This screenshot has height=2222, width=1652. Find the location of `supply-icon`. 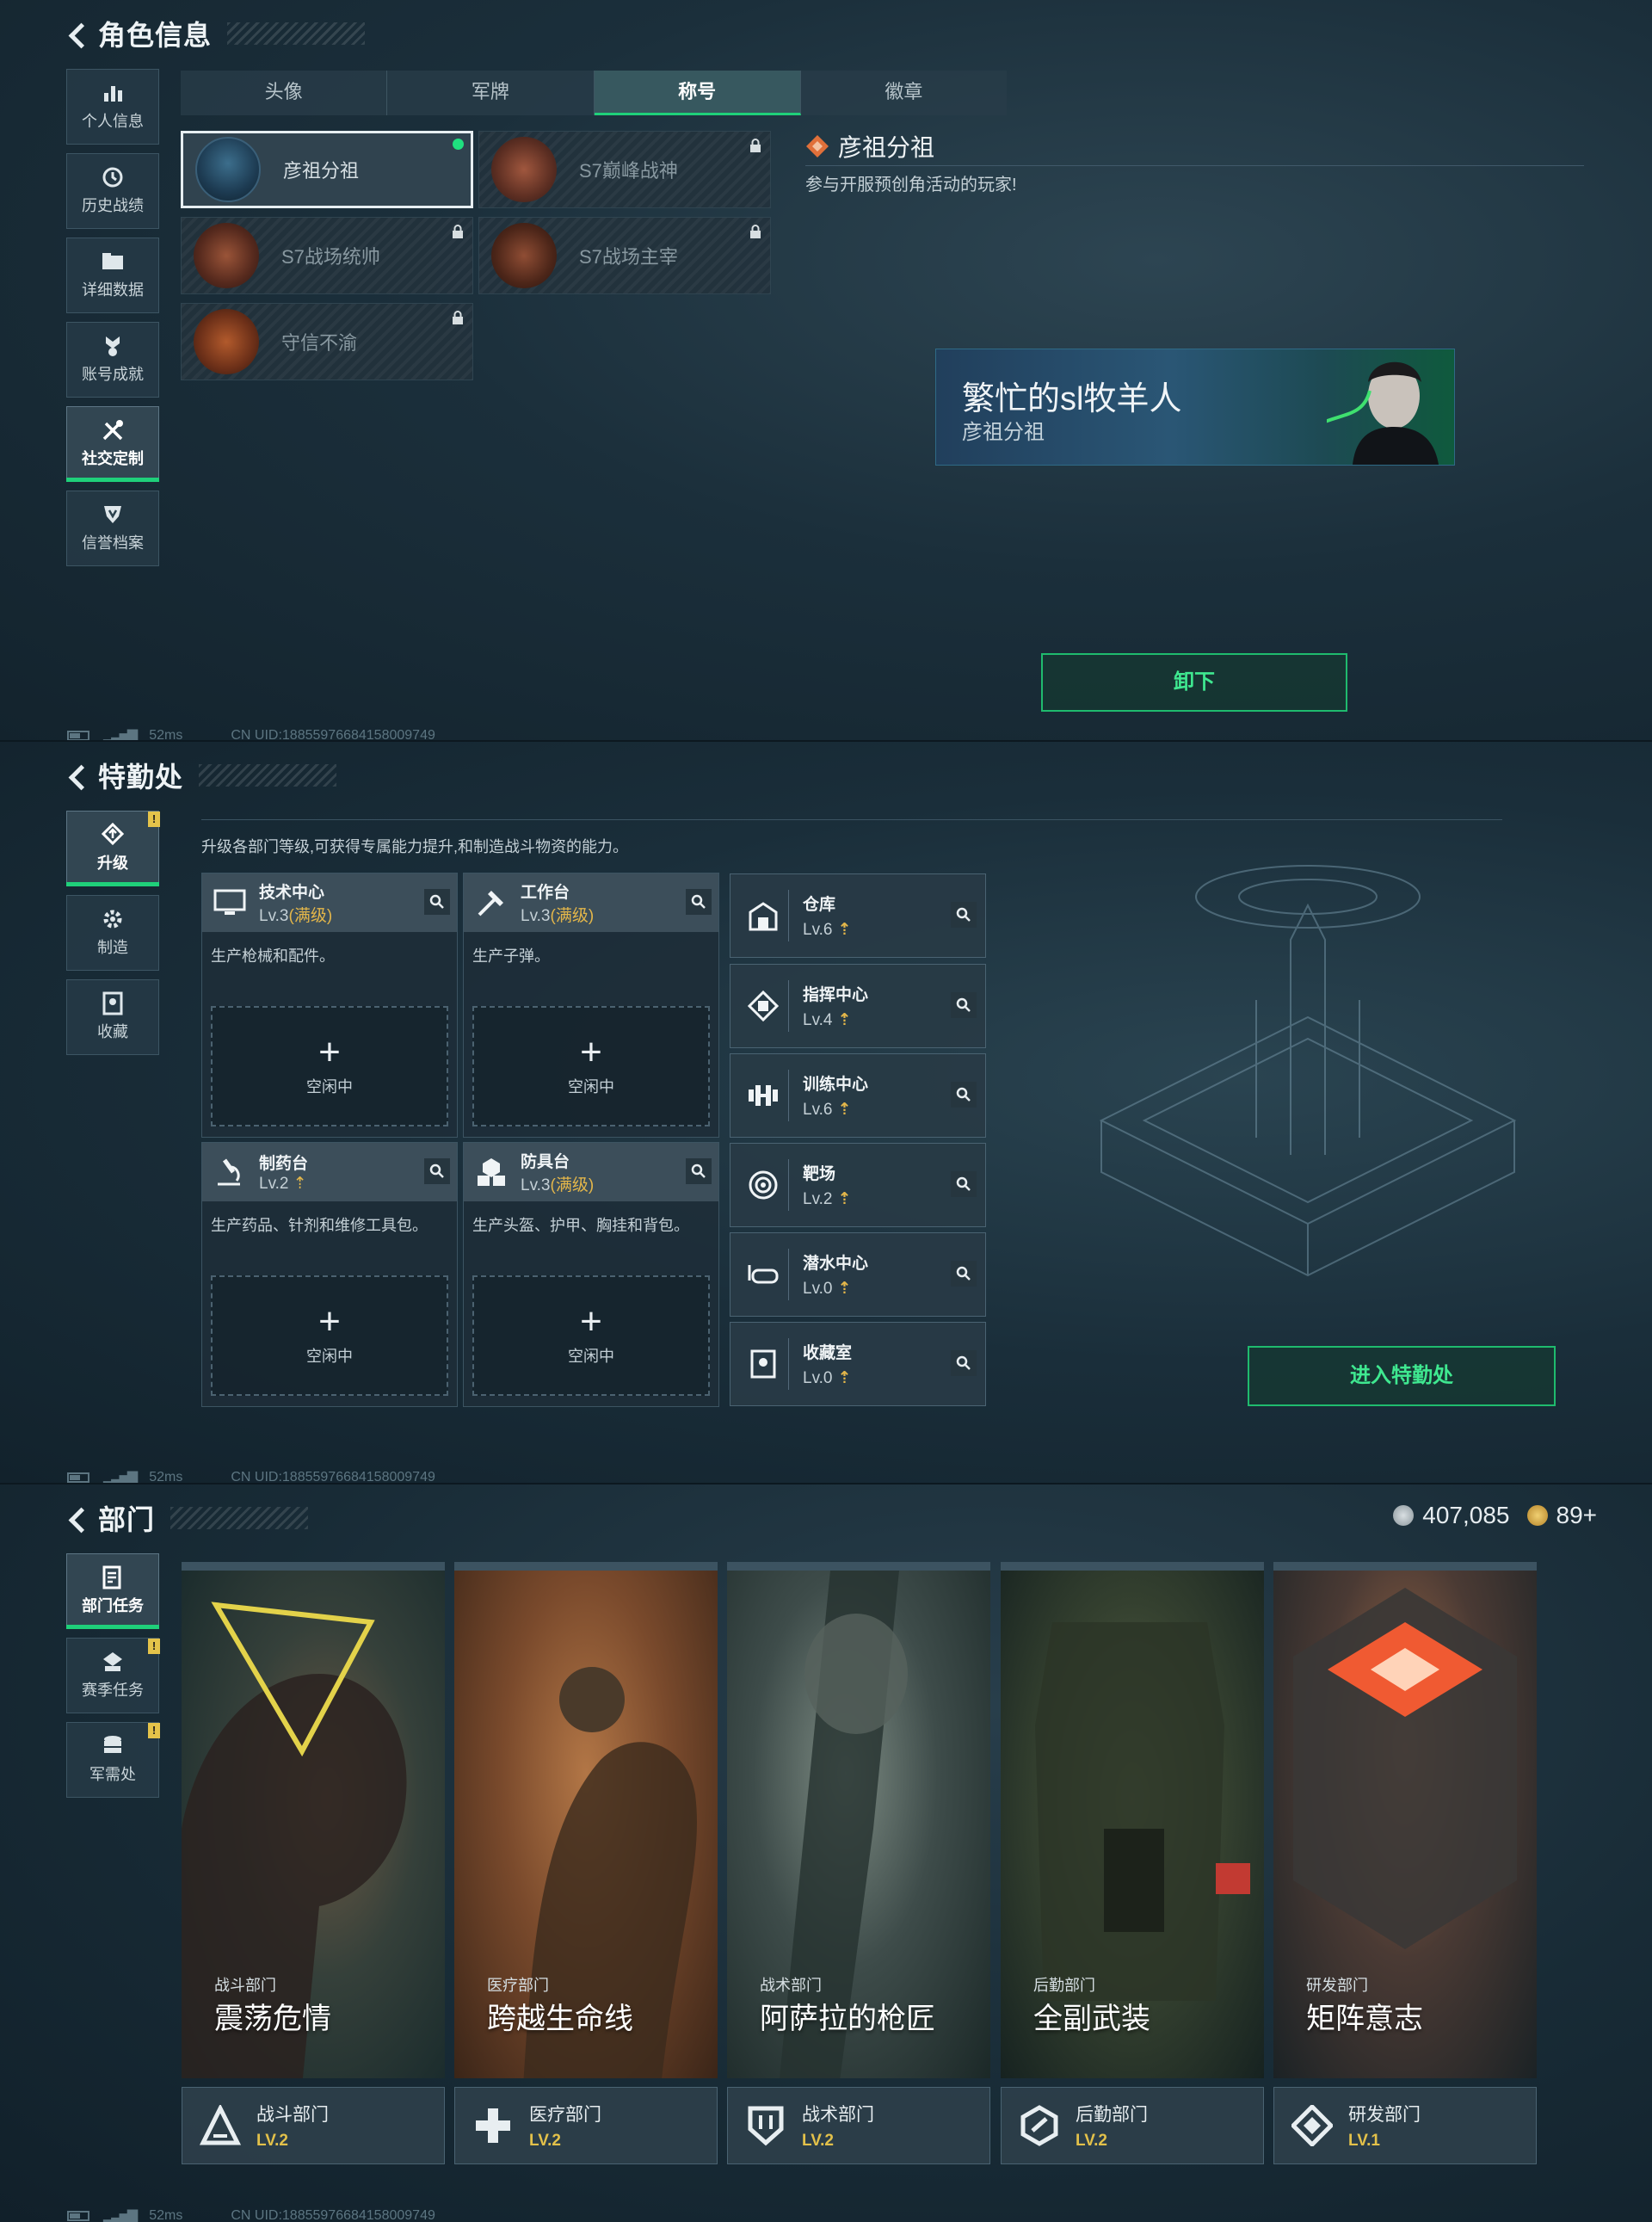

supply-icon is located at coordinates (113, 1746).